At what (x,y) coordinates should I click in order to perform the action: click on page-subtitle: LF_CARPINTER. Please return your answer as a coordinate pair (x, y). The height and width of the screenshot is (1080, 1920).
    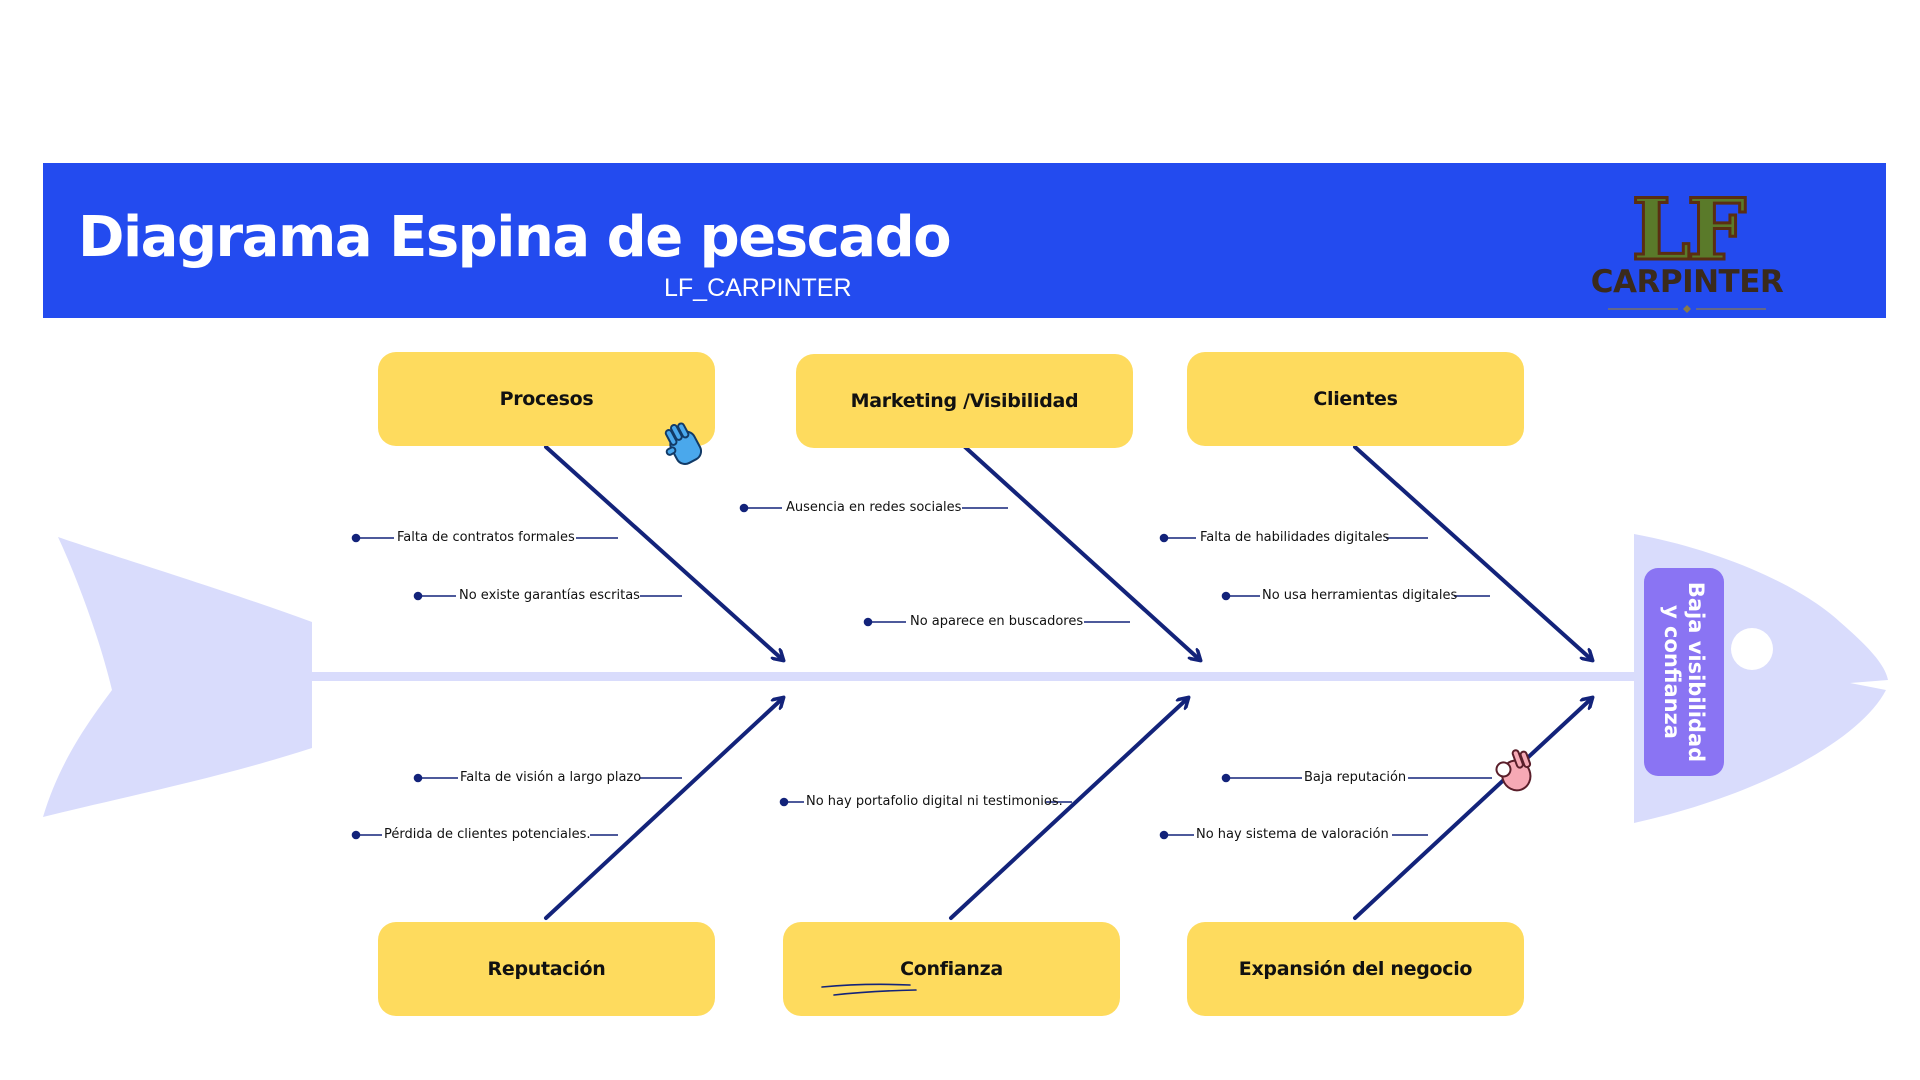
    Looking at the image, I should click on (758, 288).